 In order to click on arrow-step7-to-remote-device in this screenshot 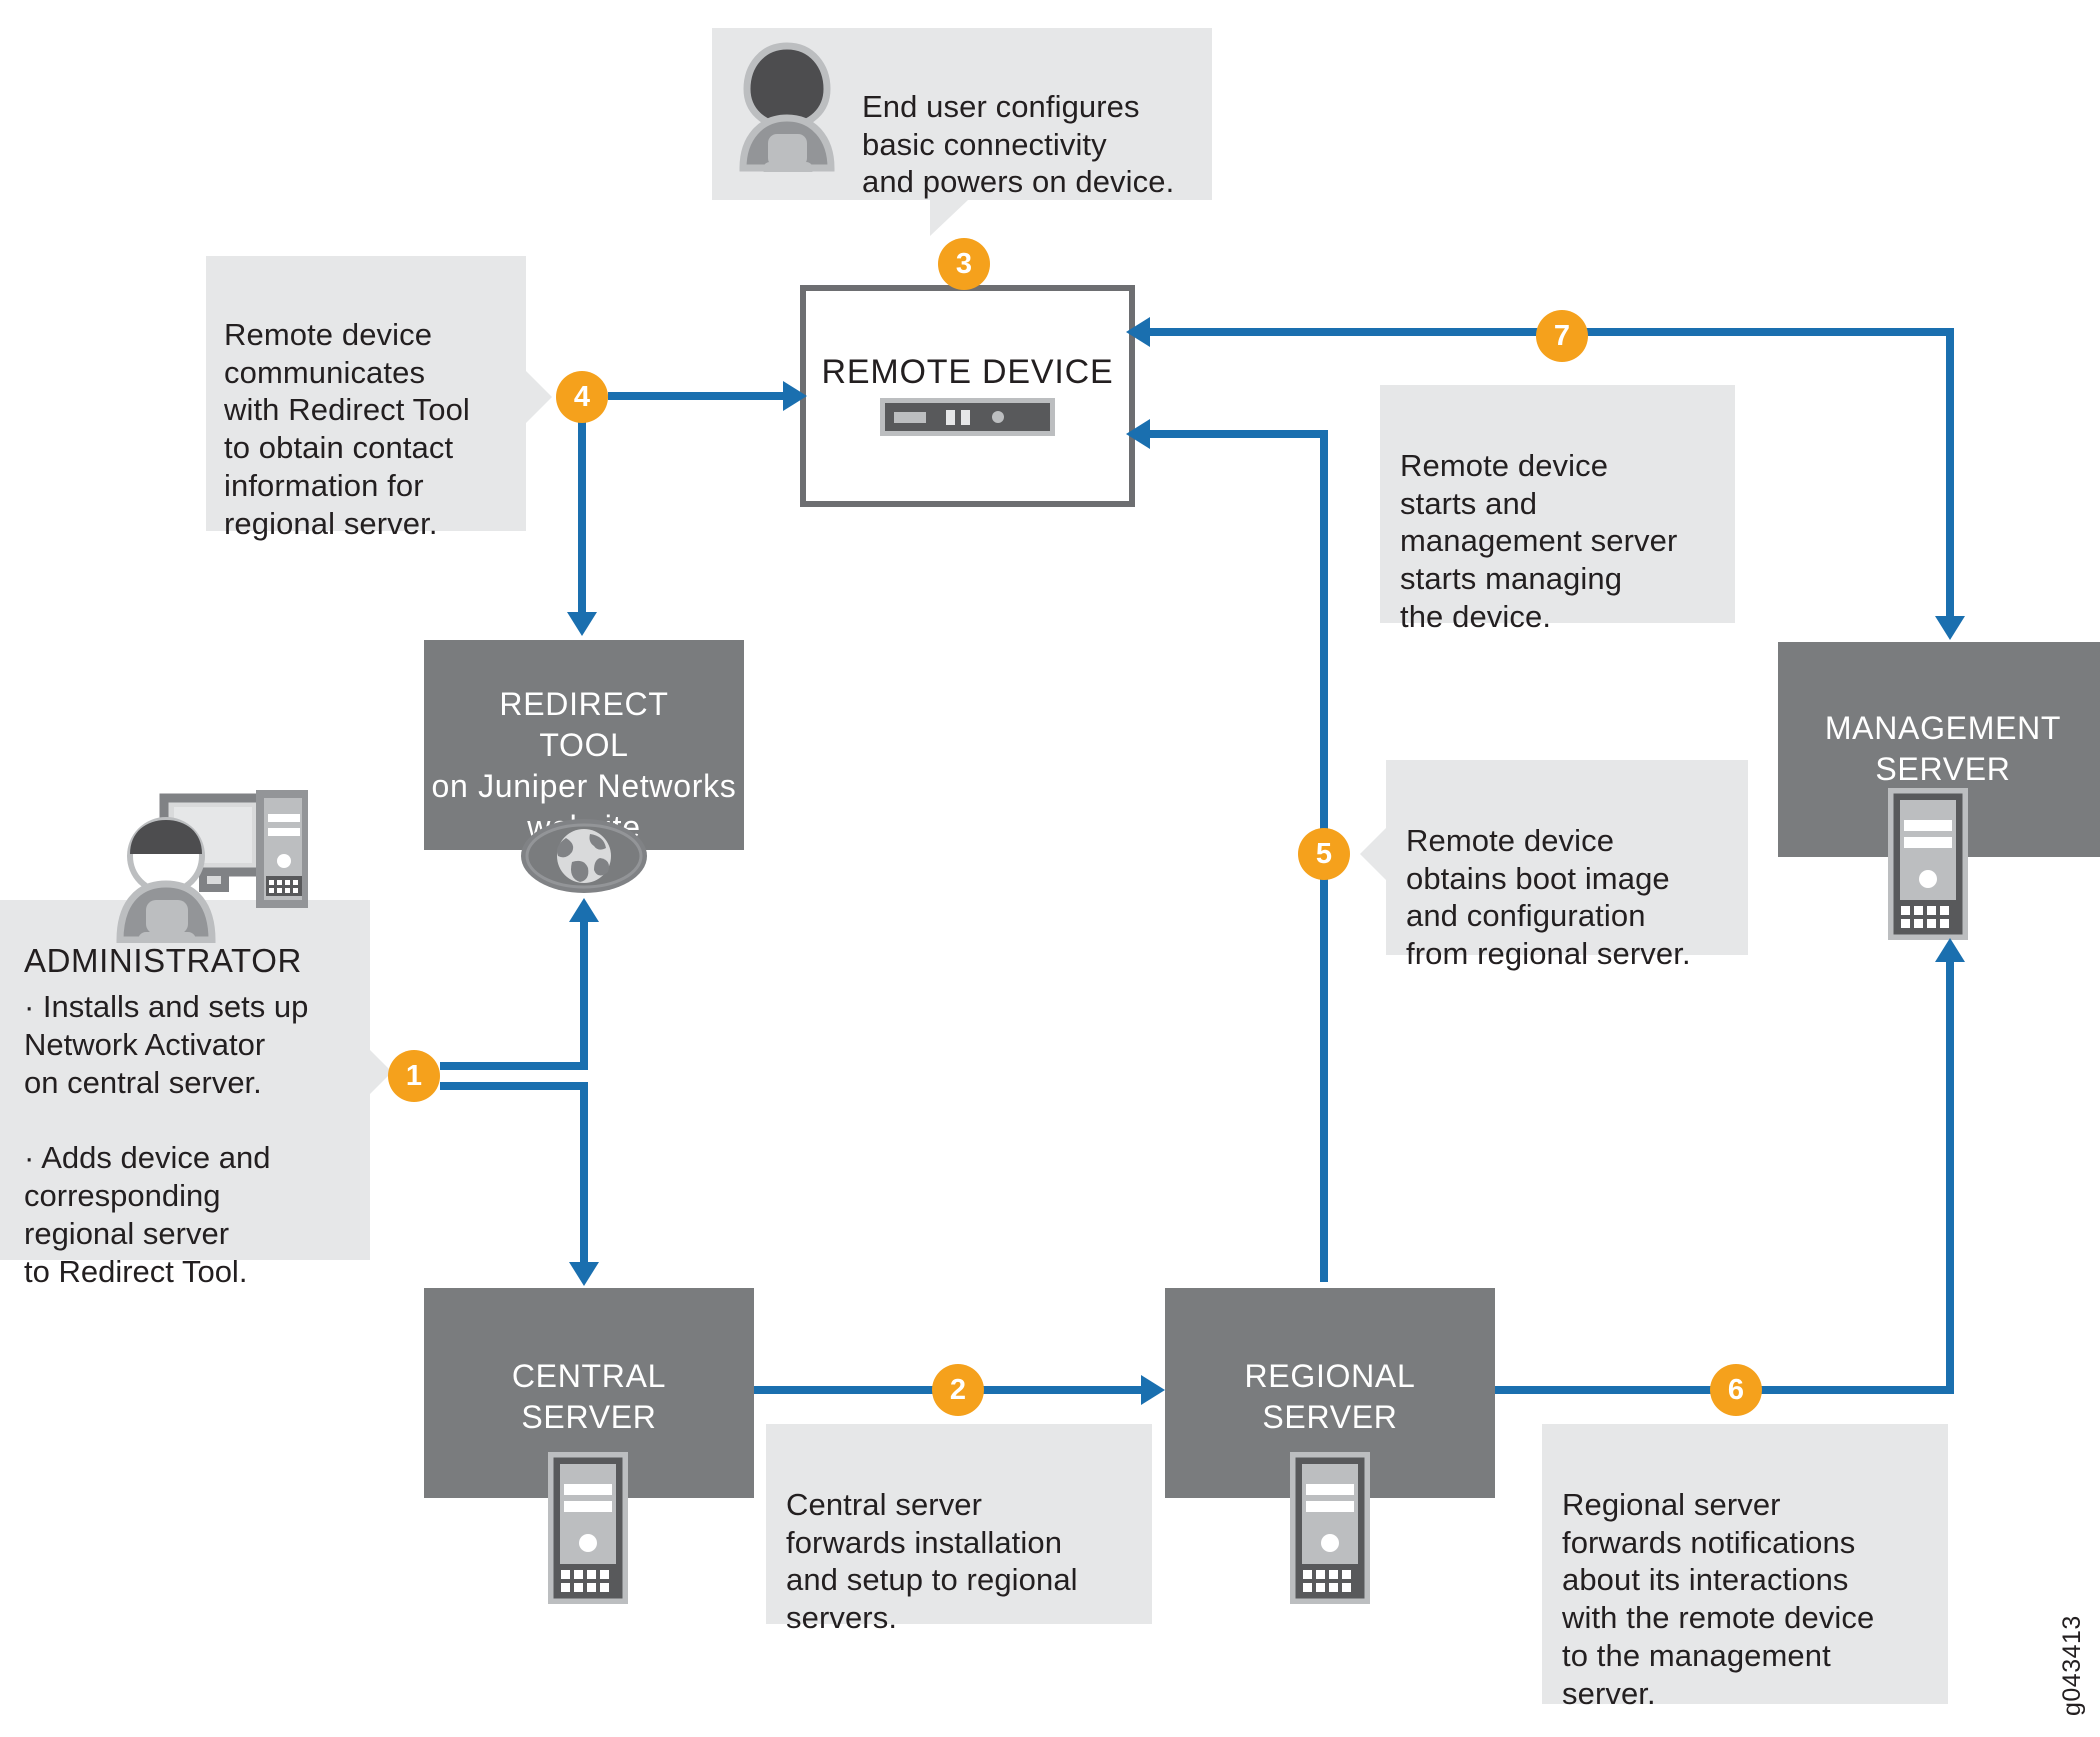, I will do `click(1138, 332)`.